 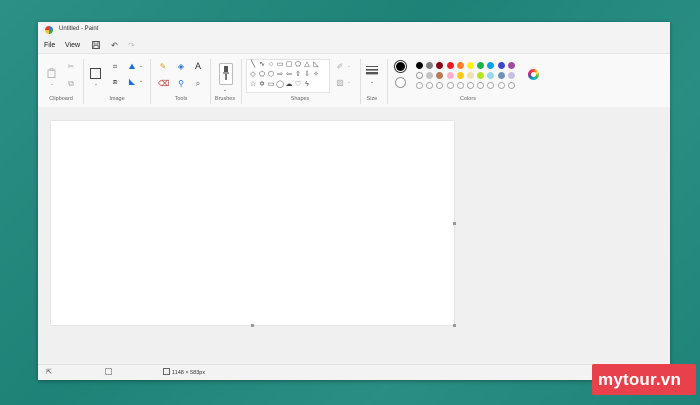 I want to click on resize-icon: ⧈, so click(x=115, y=82).